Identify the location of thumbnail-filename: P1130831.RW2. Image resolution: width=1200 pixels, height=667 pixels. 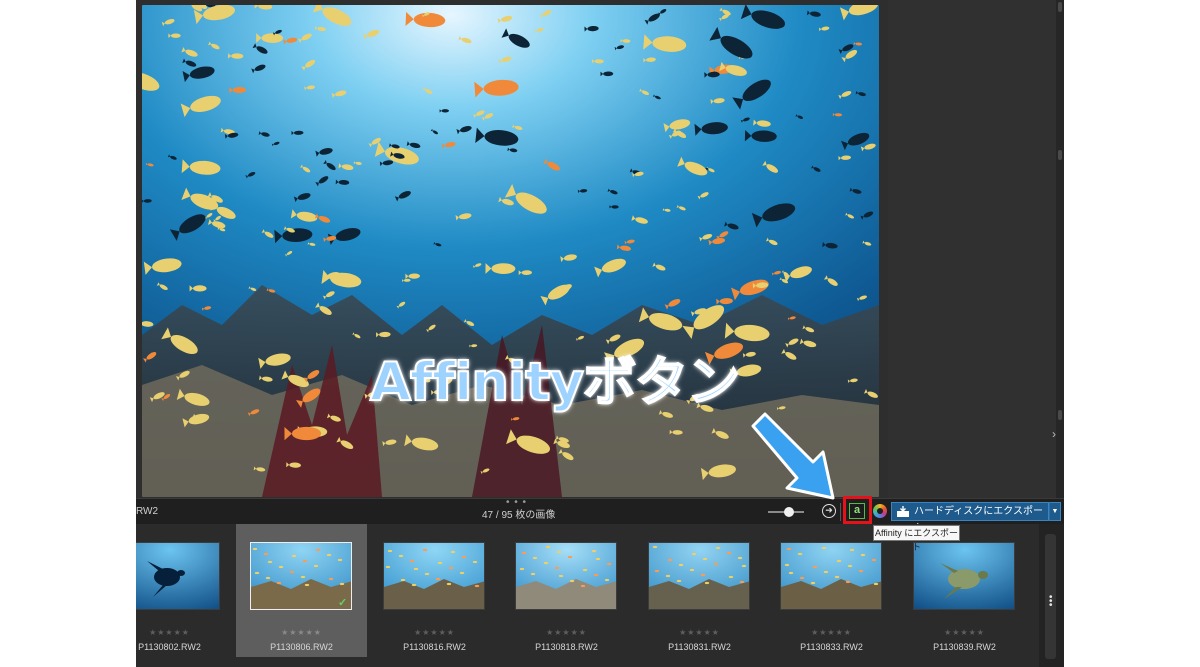
(699, 647).